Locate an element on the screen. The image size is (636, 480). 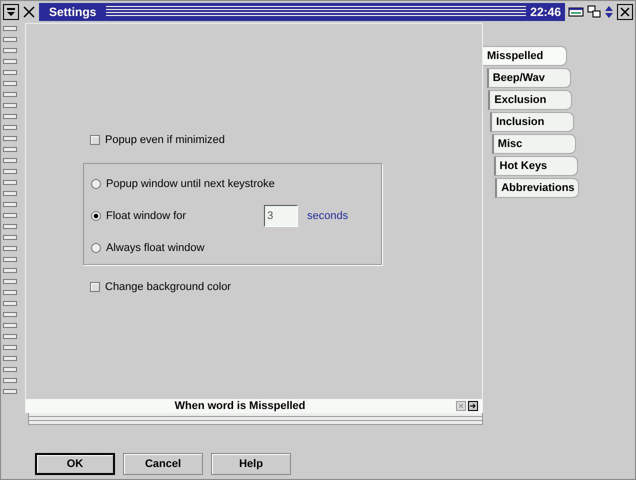
notebook-tab: Beep/Wav is located at coordinates (528, 78).